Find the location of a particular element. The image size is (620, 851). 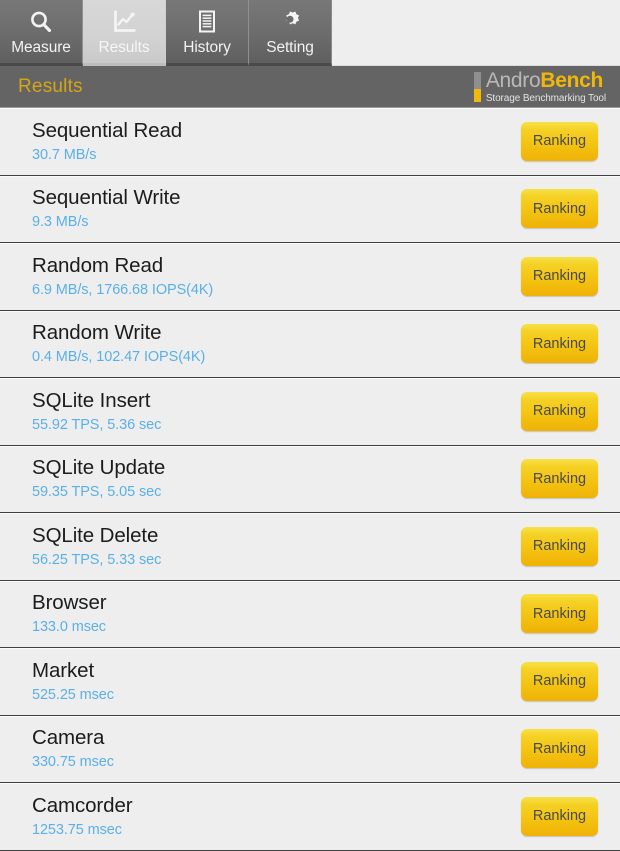

benchmark-value: 30.7 MB/s is located at coordinates (64, 154).